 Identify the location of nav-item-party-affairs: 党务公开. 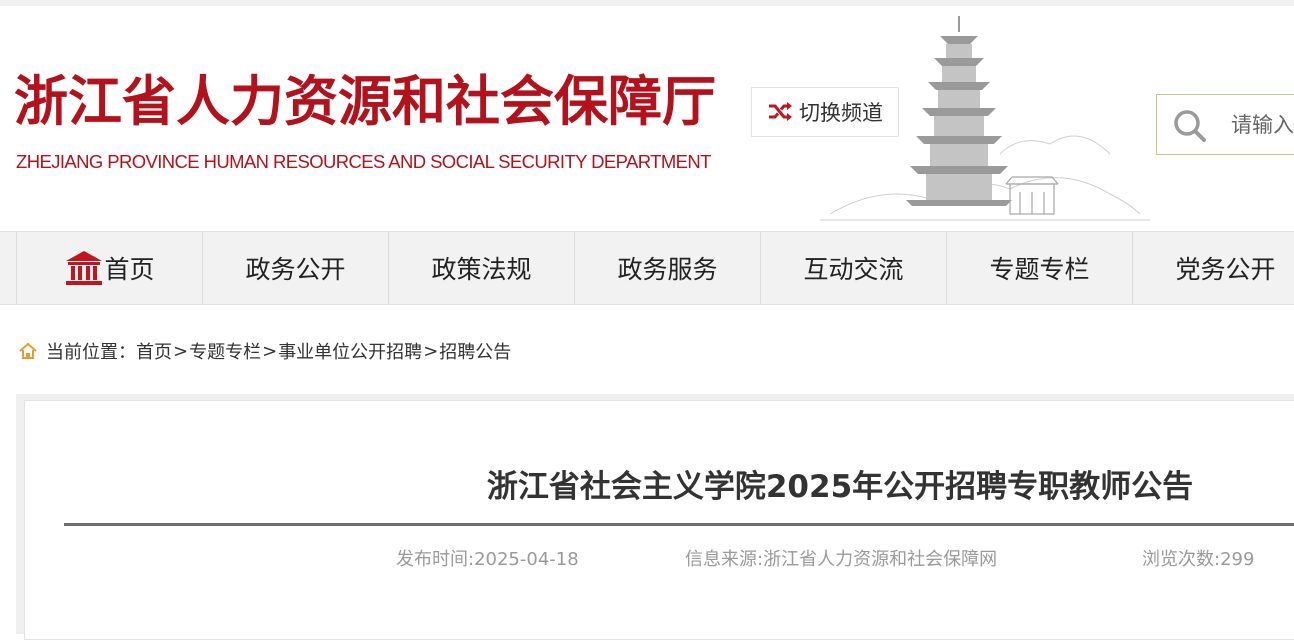
(1213, 268).